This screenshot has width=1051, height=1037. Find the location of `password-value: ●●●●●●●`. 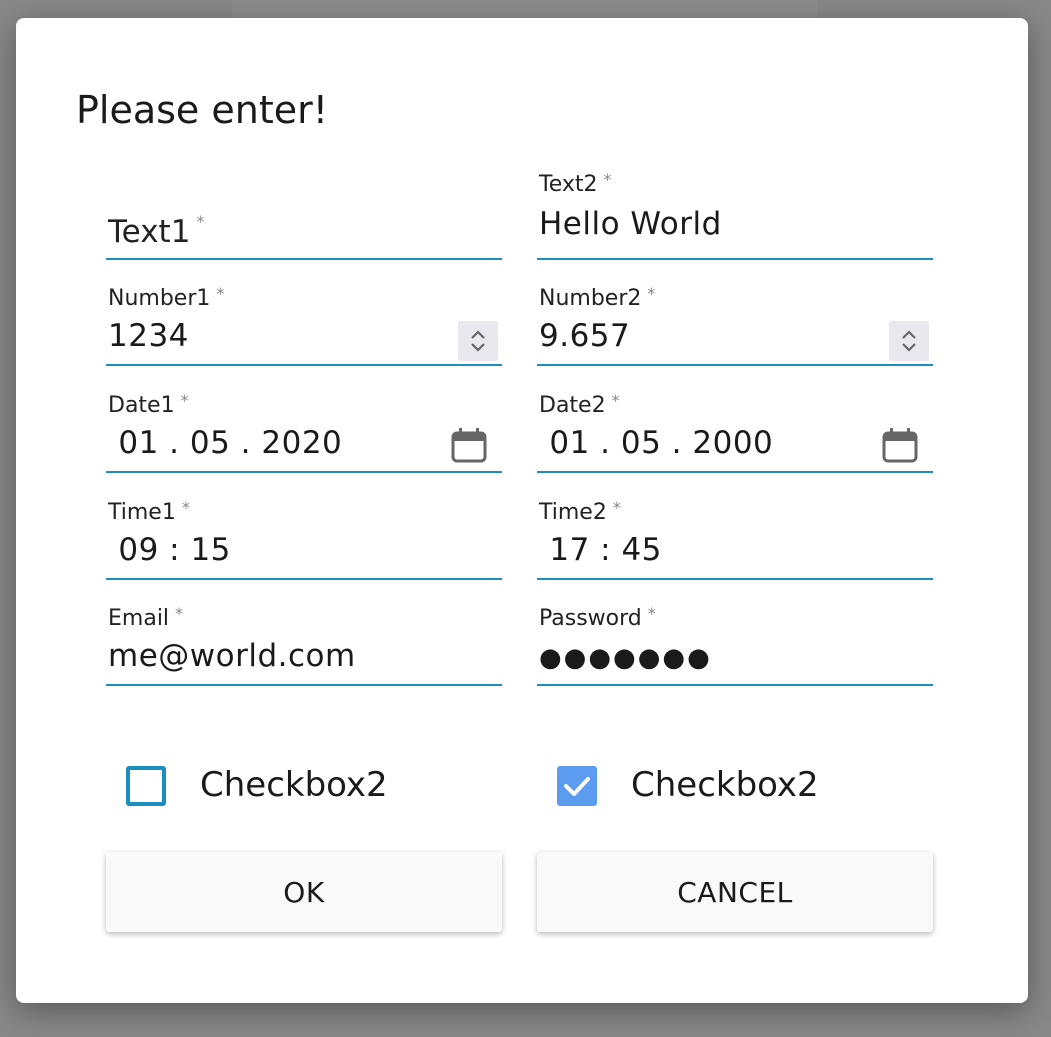

password-value: ●●●●●●● is located at coordinates (625, 658).